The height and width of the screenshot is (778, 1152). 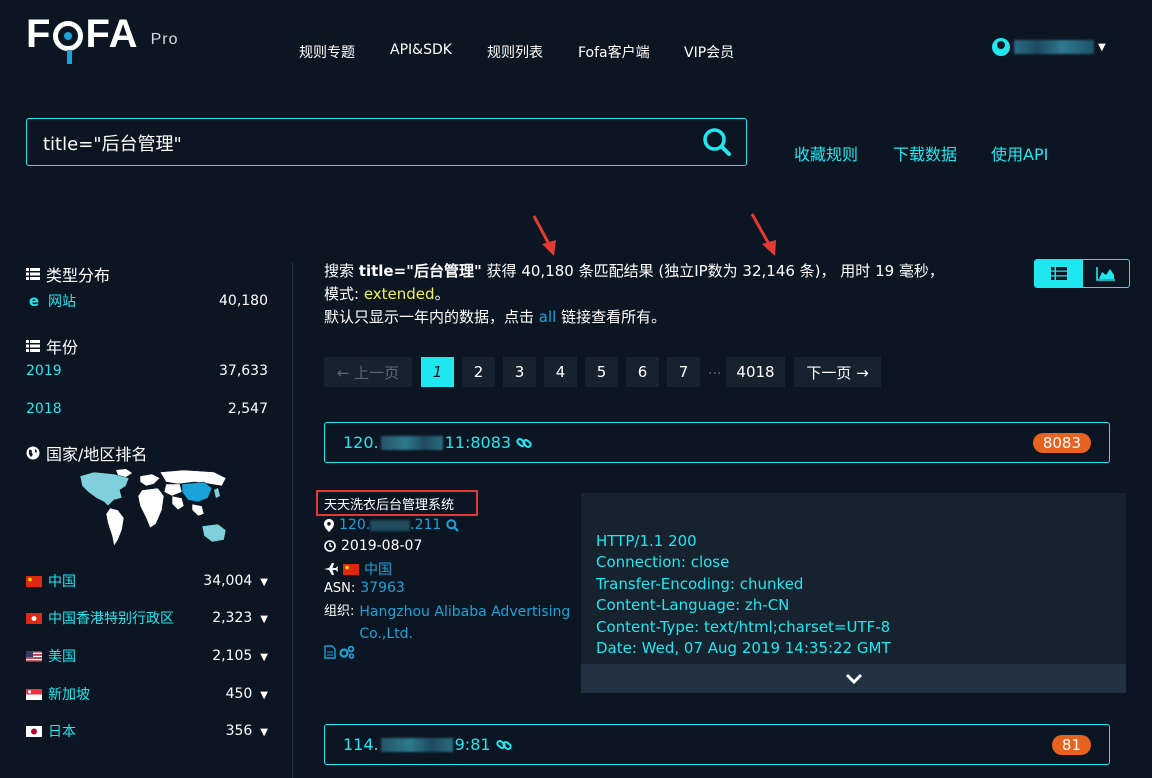 I want to click on result-title: 天天洗衣后台管理系统, so click(x=397, y=503).